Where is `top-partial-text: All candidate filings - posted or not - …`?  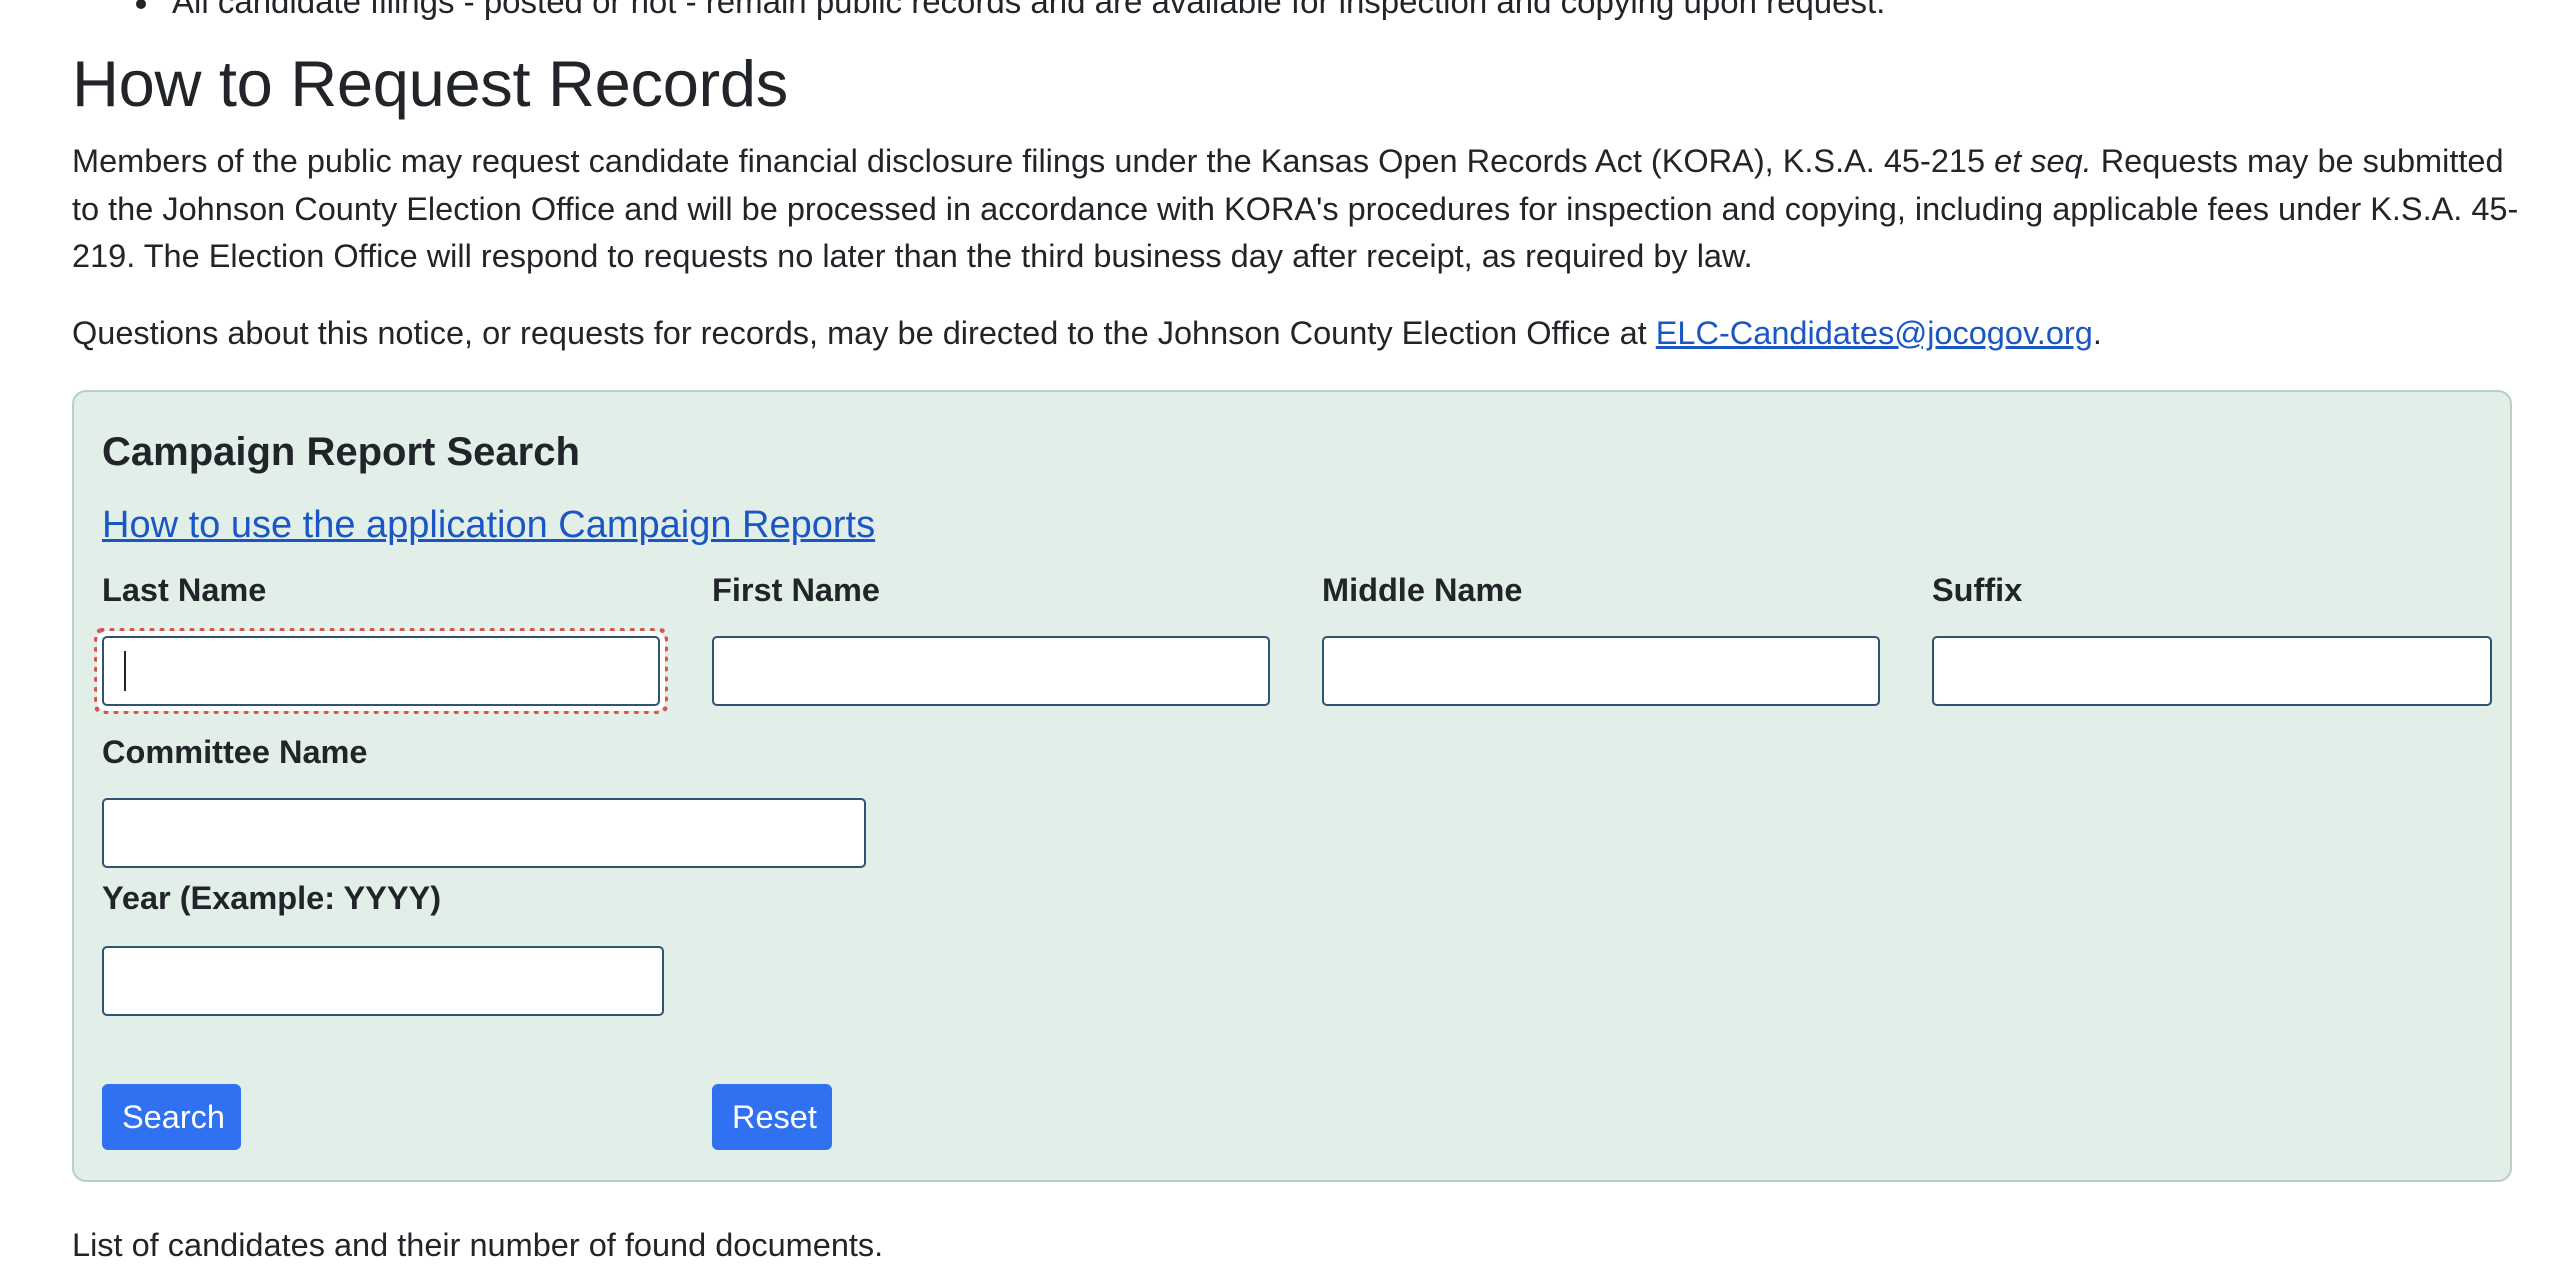
top-partial-text: All candidate filings - posted or not - … is located at coordinates (1029, 10).